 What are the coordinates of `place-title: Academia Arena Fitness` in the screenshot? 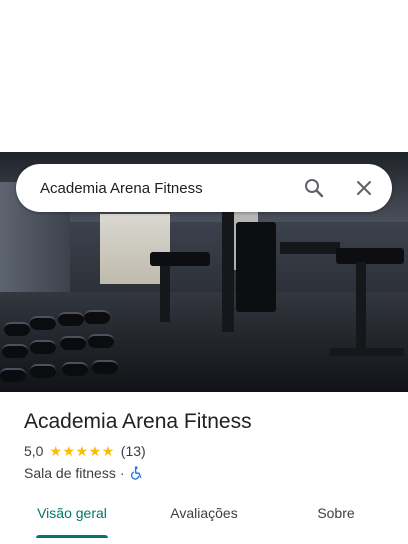 It's located at (138, 421).